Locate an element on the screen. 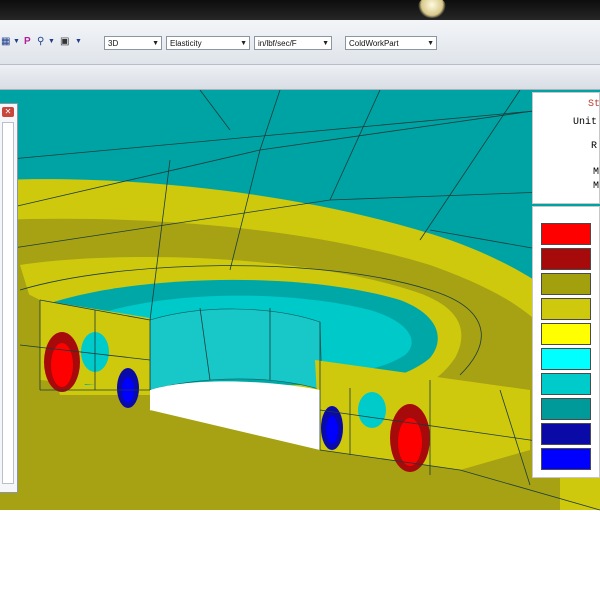  hole-inner-wall is located at coordinates (236, 349).